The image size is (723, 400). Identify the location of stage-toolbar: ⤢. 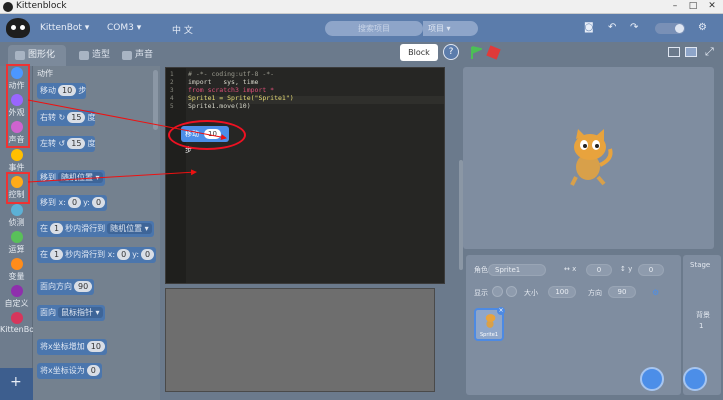
(593, 54).